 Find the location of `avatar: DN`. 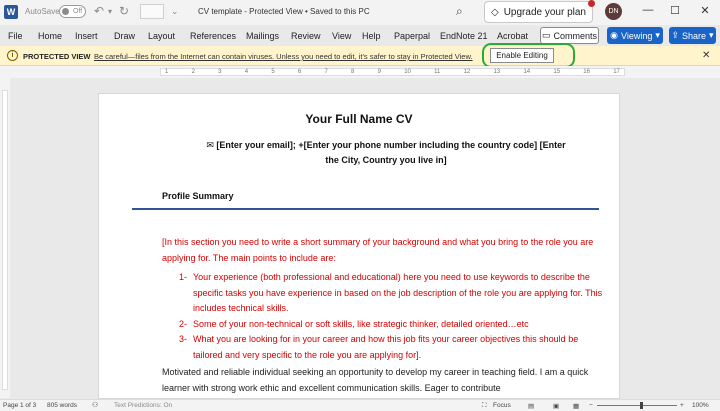

avatar: DN is located at coordinates (613, 11).